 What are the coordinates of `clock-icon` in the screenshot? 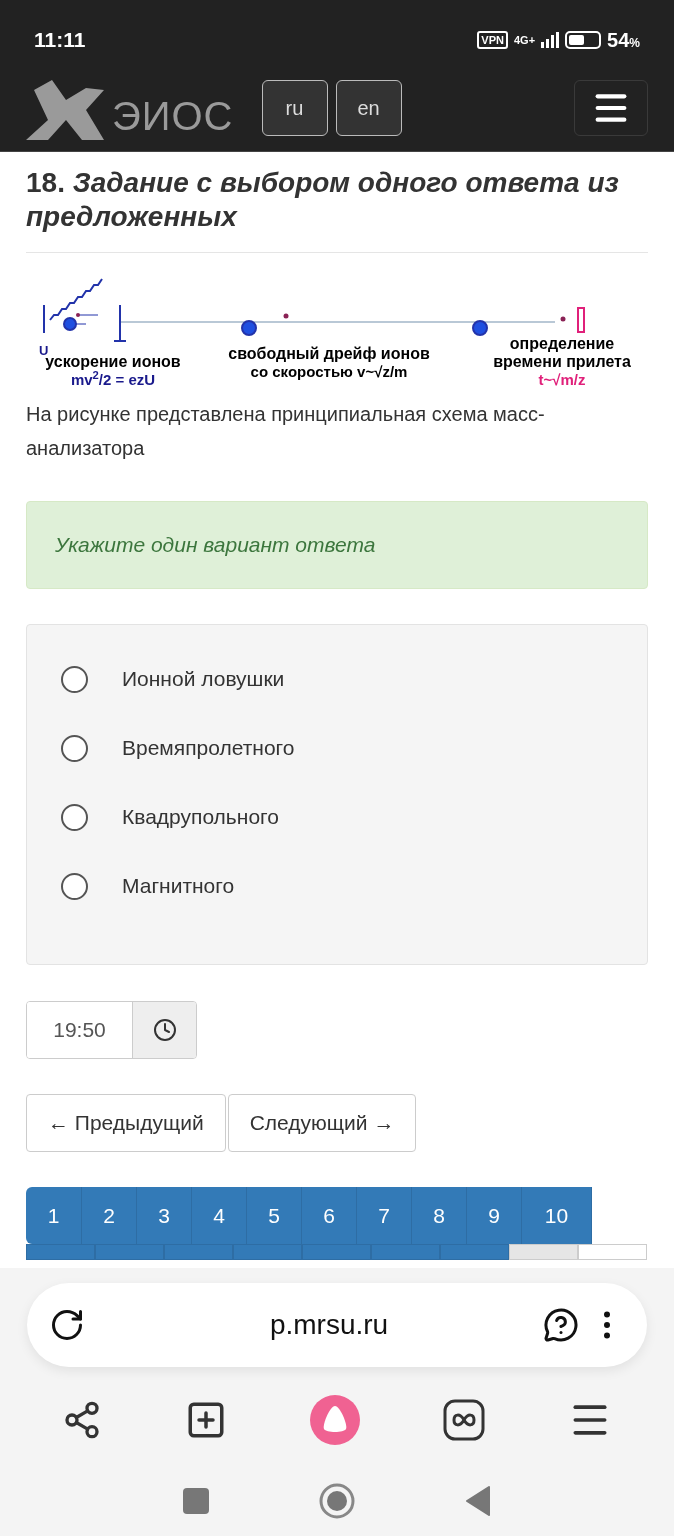 It's located at (164, 1030).